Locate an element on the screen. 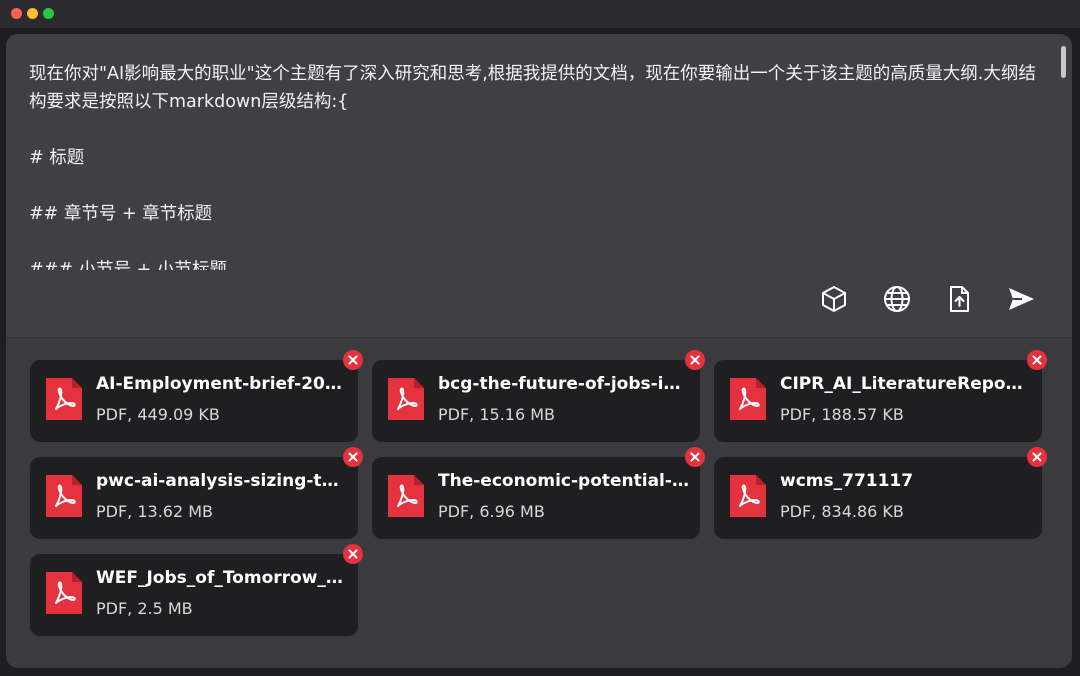  file-meta: PDF, 834.86 KB is located at coordinates (842, 511).